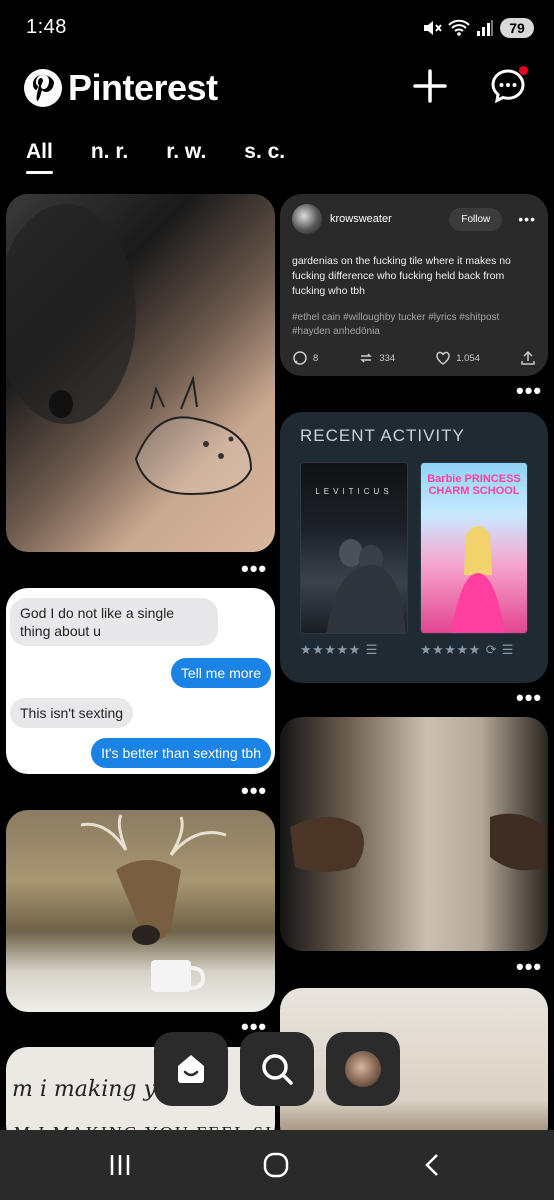 The height and width of the screenshot is (1200, 554). What do you see at coordinates (387, 358) in the screenshot?
I see `reblogs-count: 334` at bounding box center [387, 358].